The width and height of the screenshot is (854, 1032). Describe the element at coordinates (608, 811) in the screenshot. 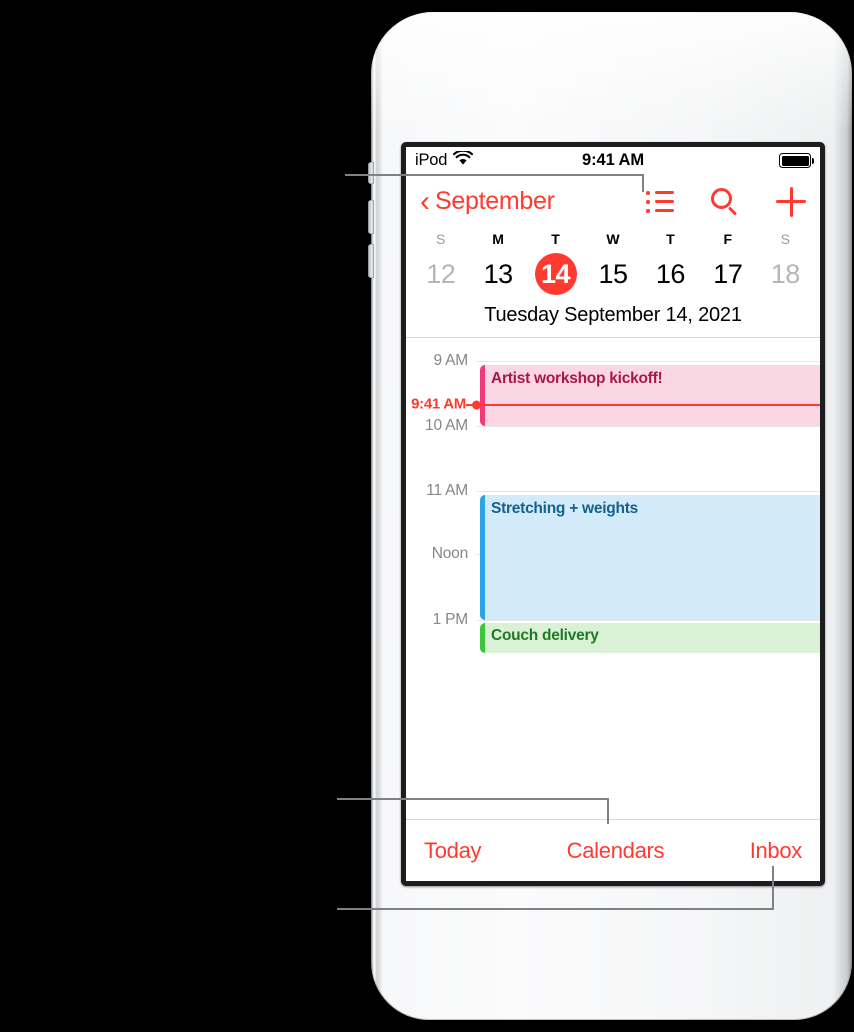

I see `callout-all-day-vertical` at that location.